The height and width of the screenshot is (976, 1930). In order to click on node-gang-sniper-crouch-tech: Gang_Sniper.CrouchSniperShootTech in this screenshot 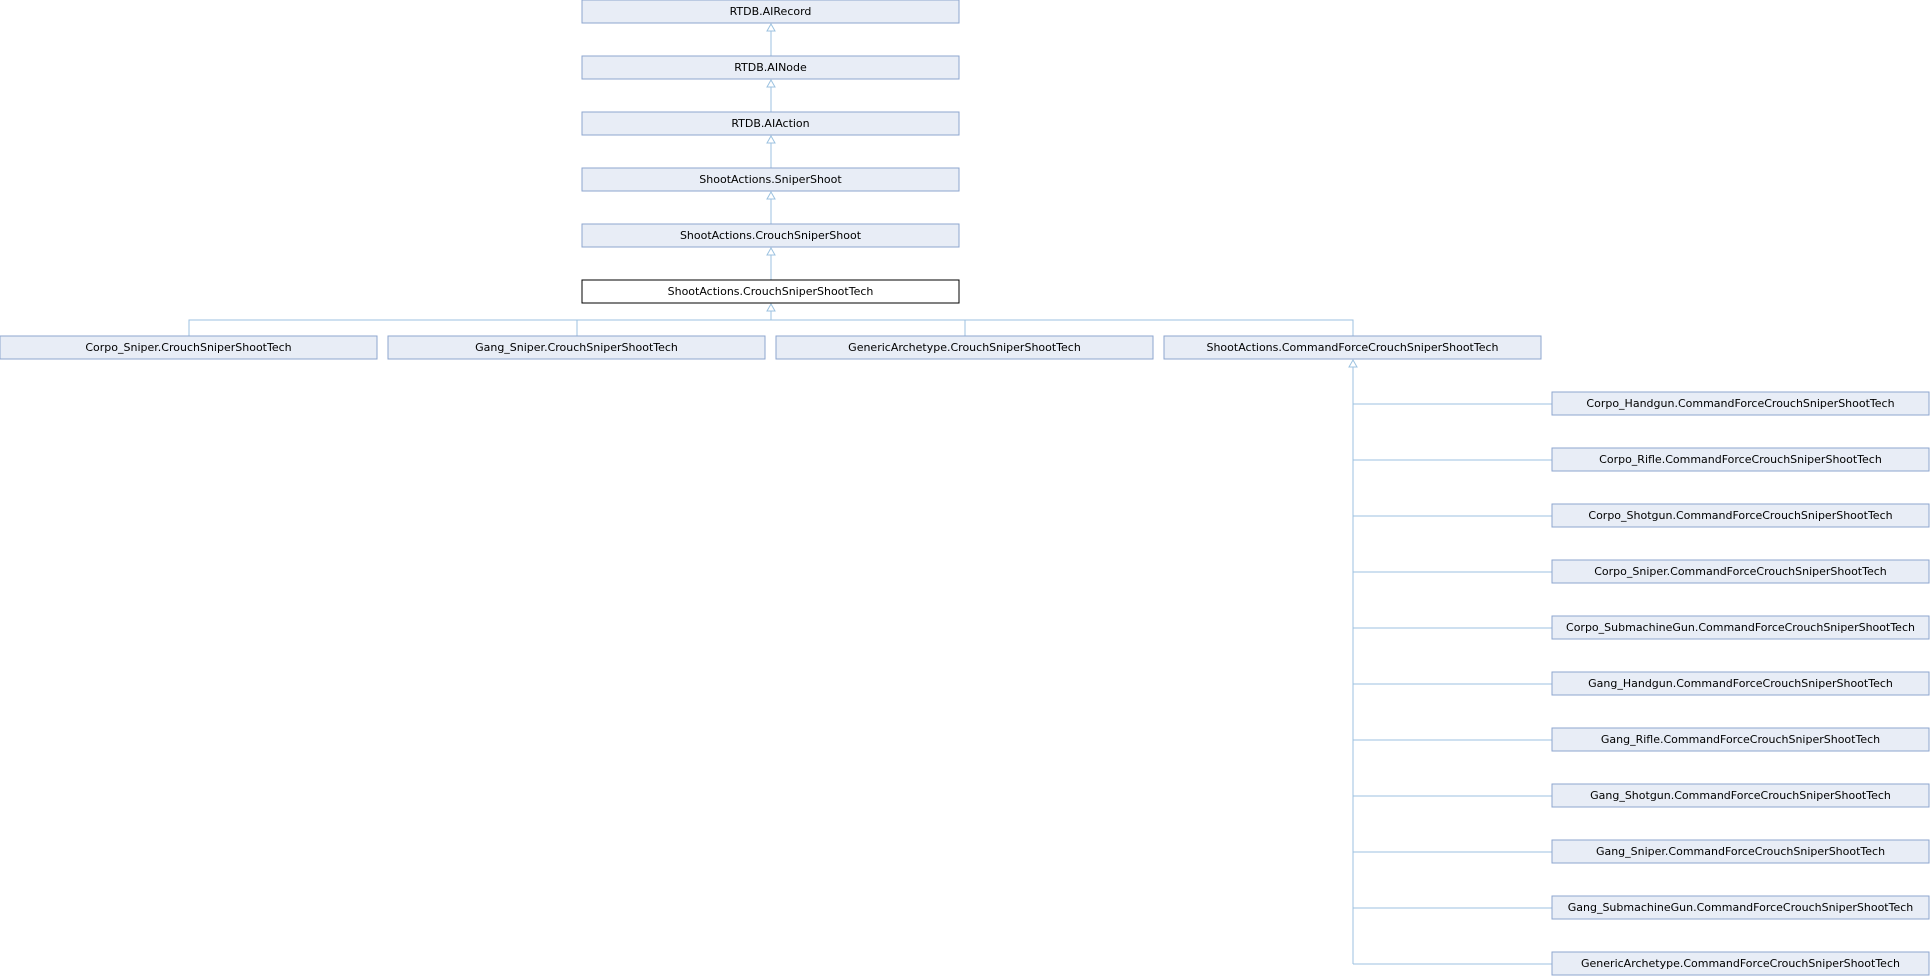, I will do `click(576, 347)`.